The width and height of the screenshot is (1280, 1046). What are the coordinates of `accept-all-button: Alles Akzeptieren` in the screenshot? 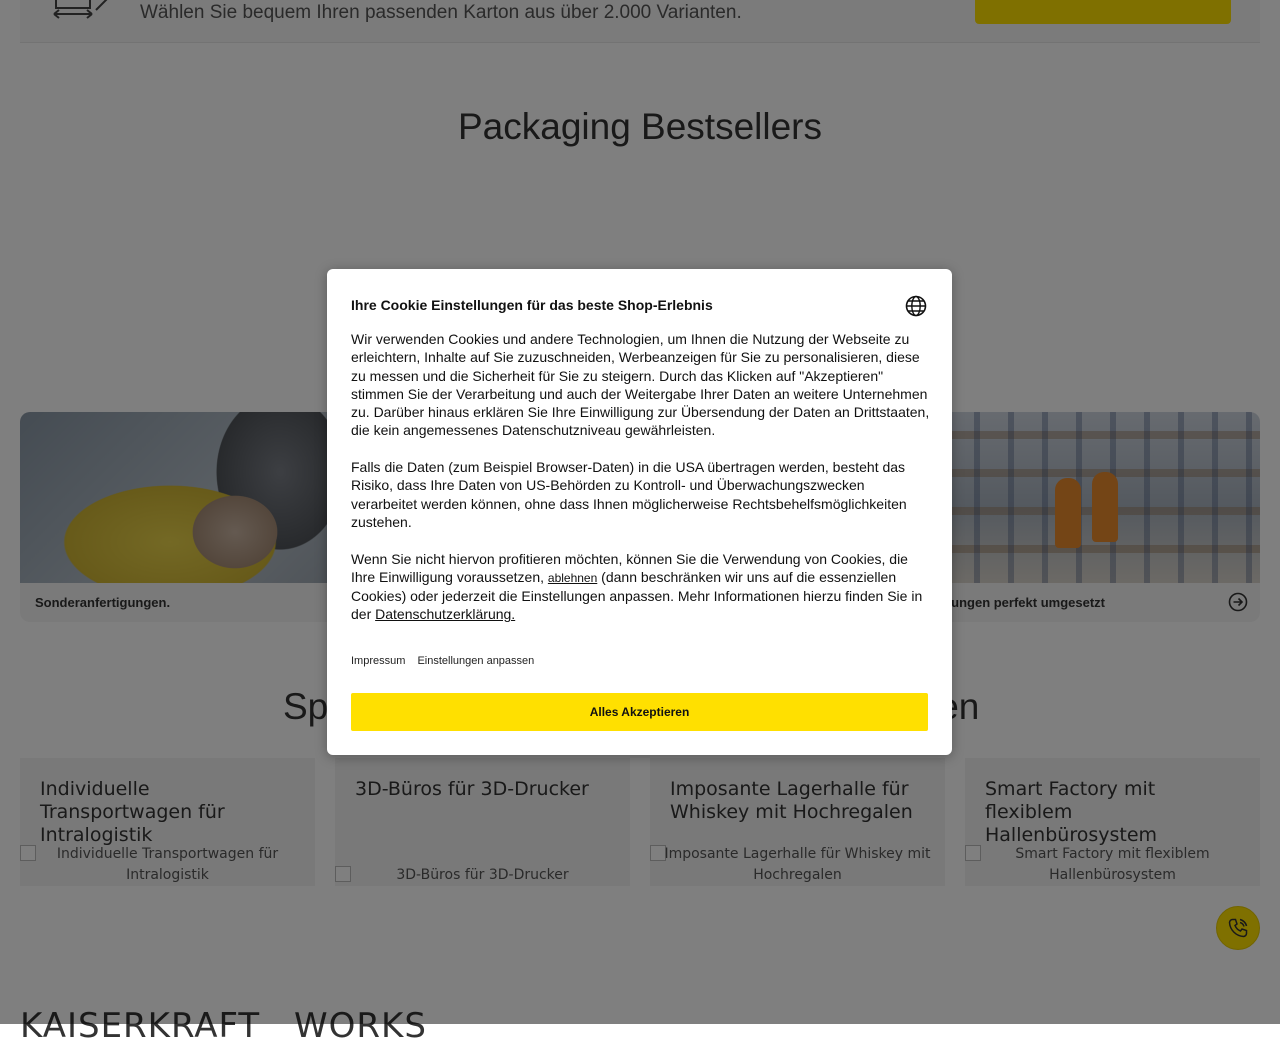 It's located at (639, 712).